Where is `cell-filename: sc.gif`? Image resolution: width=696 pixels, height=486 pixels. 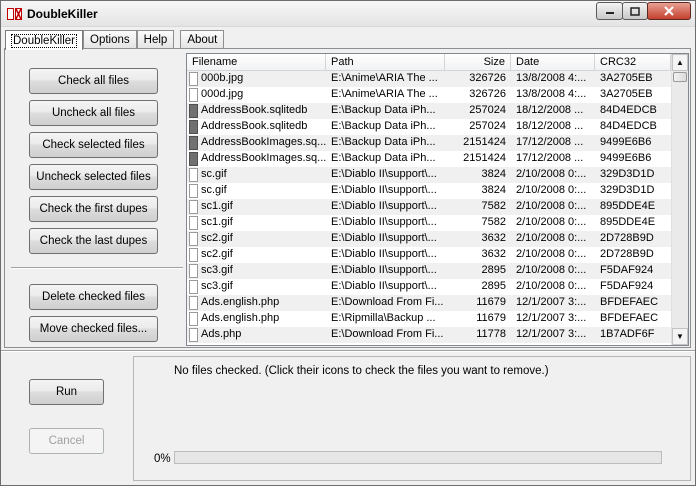 cell-filename: sc.gif is located at coordinates (256, 175).